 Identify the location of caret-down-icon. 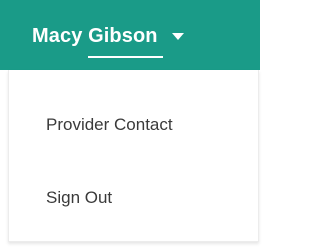
(177, 36).